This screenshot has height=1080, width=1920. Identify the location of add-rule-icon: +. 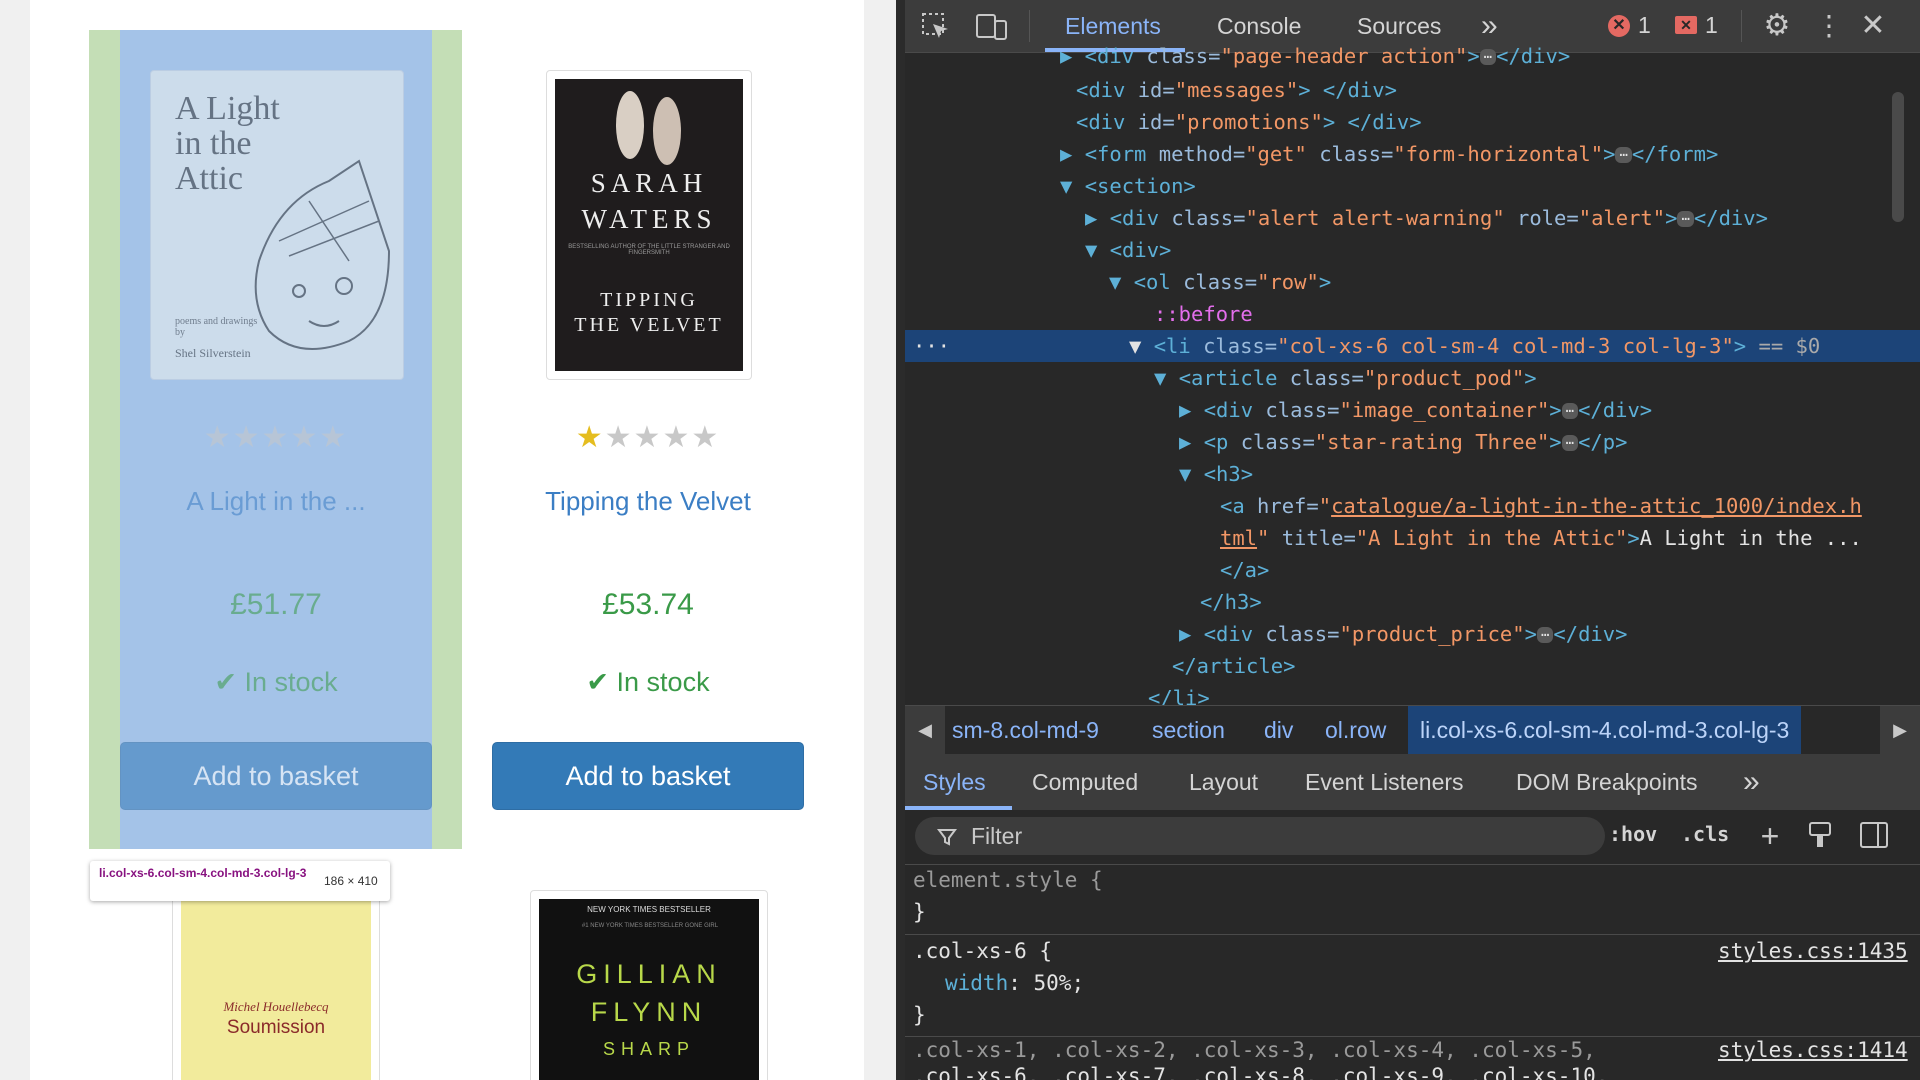
(1770, 836).